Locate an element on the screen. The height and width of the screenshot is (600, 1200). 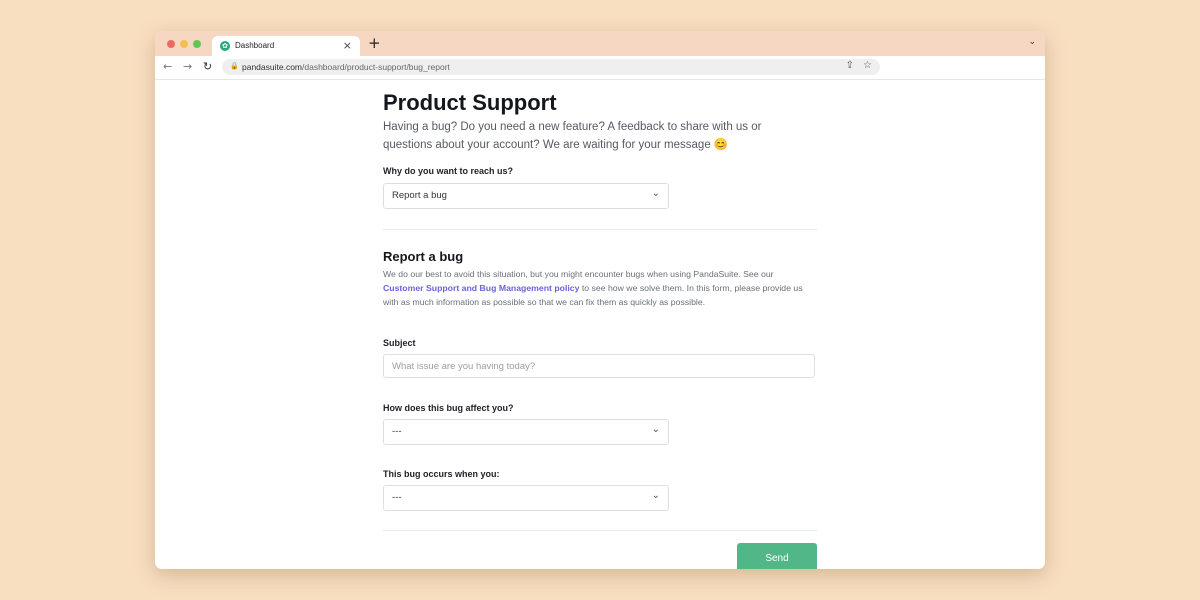
subject-label: Subject is located at coordinates (399, 343).